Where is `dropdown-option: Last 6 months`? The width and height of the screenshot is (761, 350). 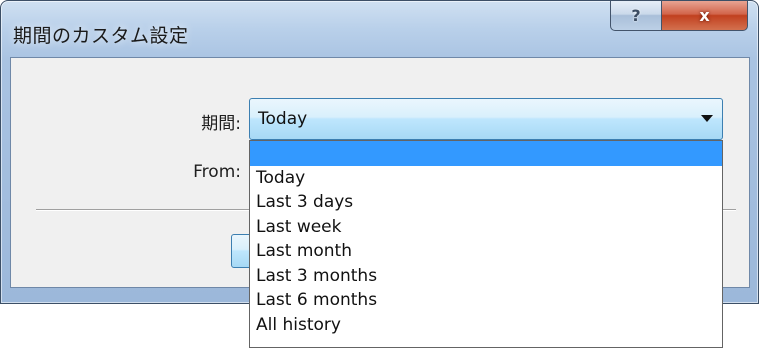
dropdown-option: Last 6 months is located at coordinates (486, 300).